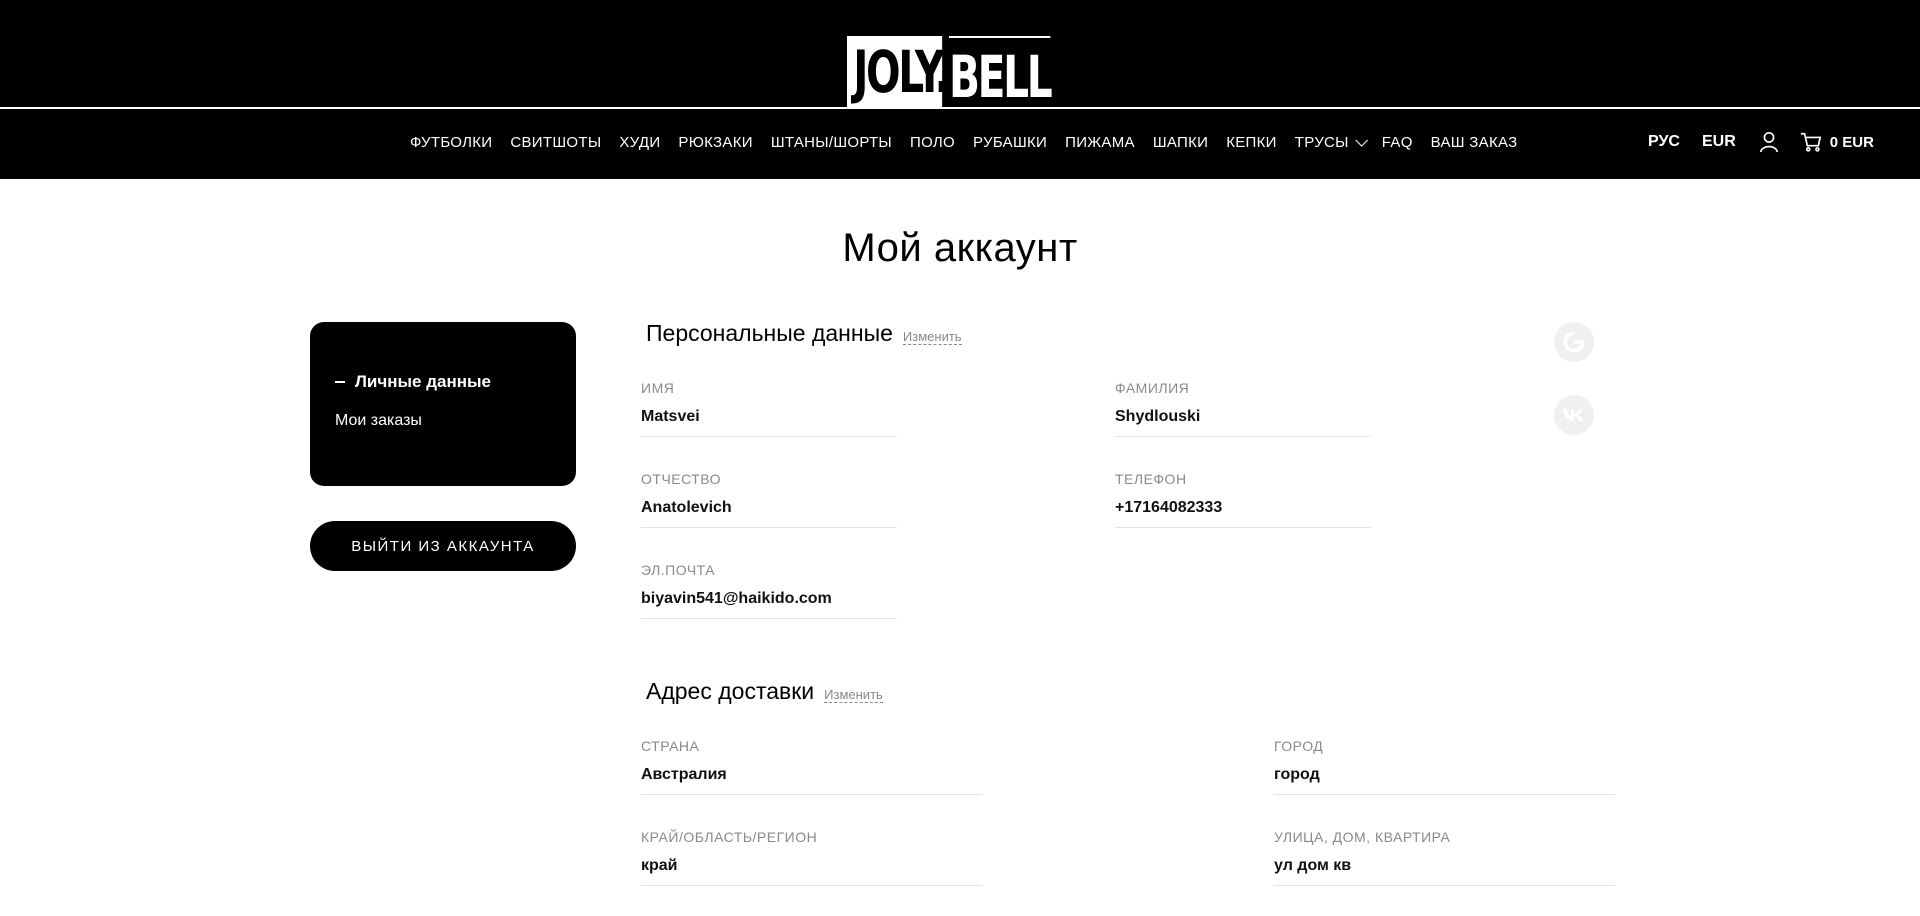 This screenshot has width=1920, height=916. Describe the element at coordinates (932, 142) in the screenshot. I see `nav-item-polo: Поло` at that location.